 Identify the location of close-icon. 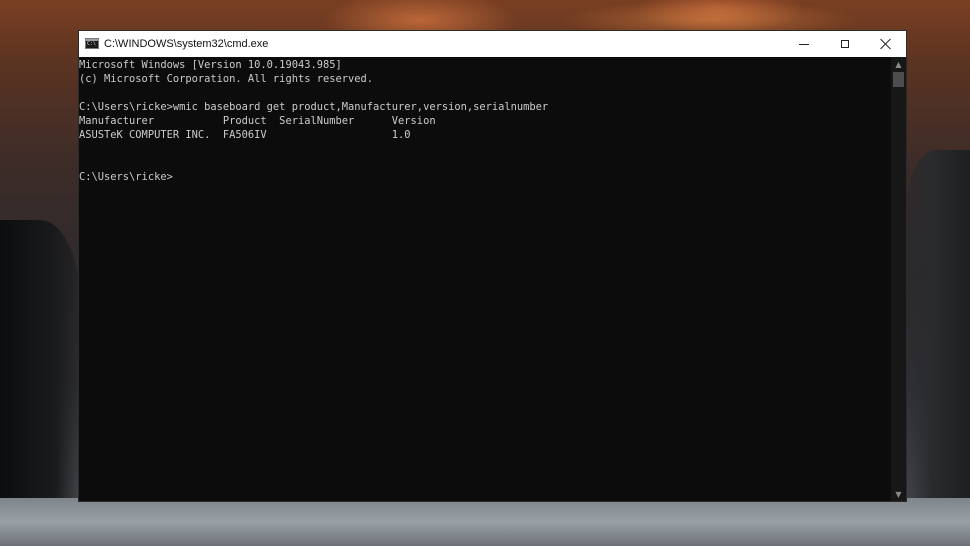
(886, 44).